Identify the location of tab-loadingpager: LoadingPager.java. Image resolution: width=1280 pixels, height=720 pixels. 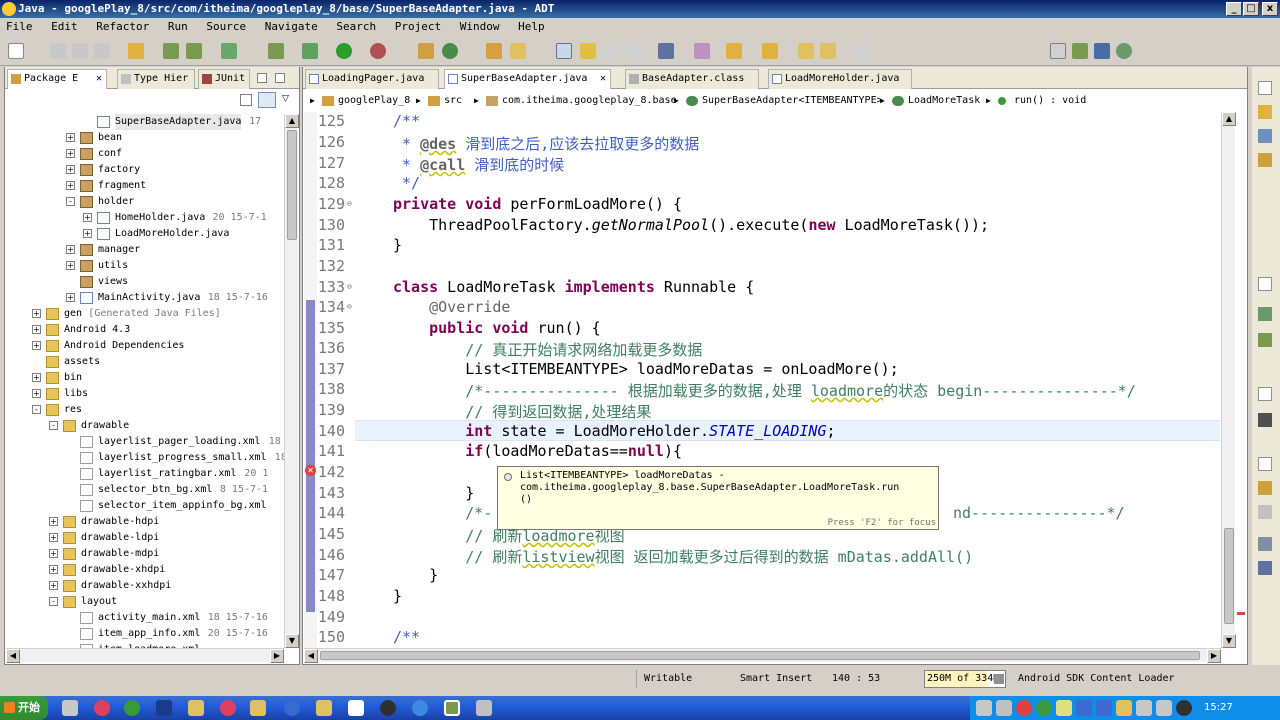
(372, 79).